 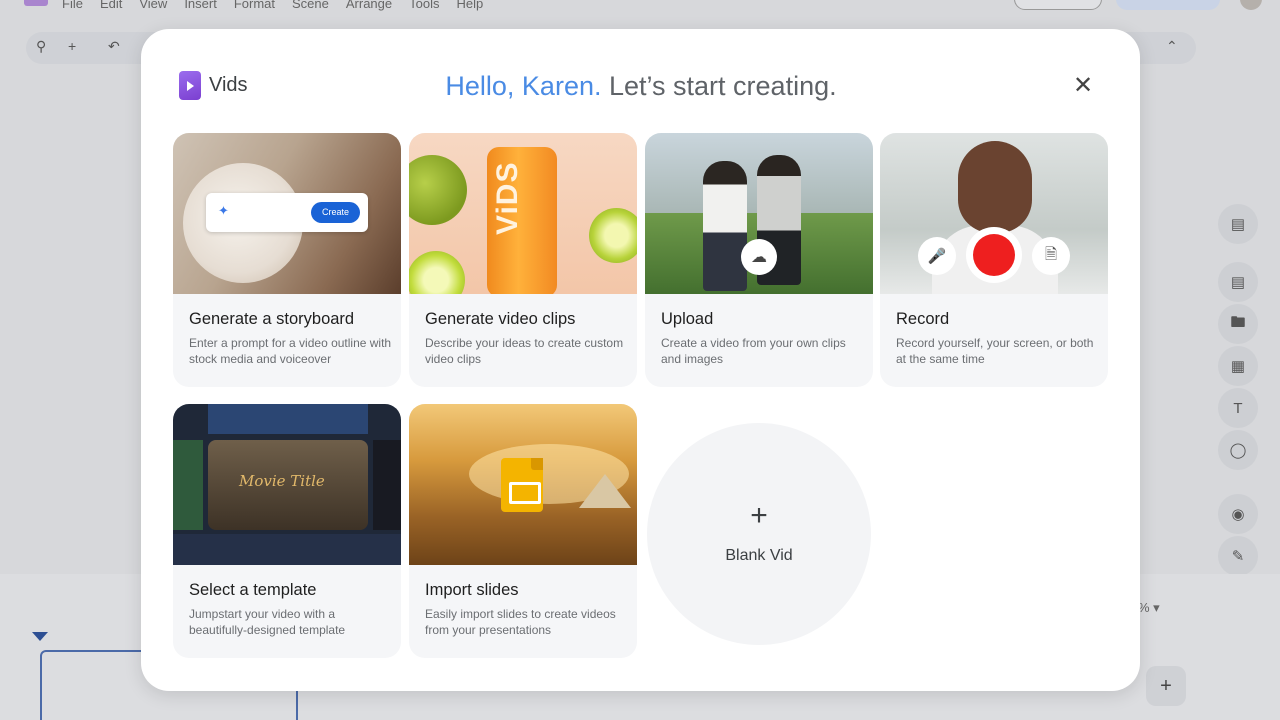 What do you see at coordinates (1238, 282) in the screenshot?
I see `panel-icon: ▤` at bounding box center [1238, 282].